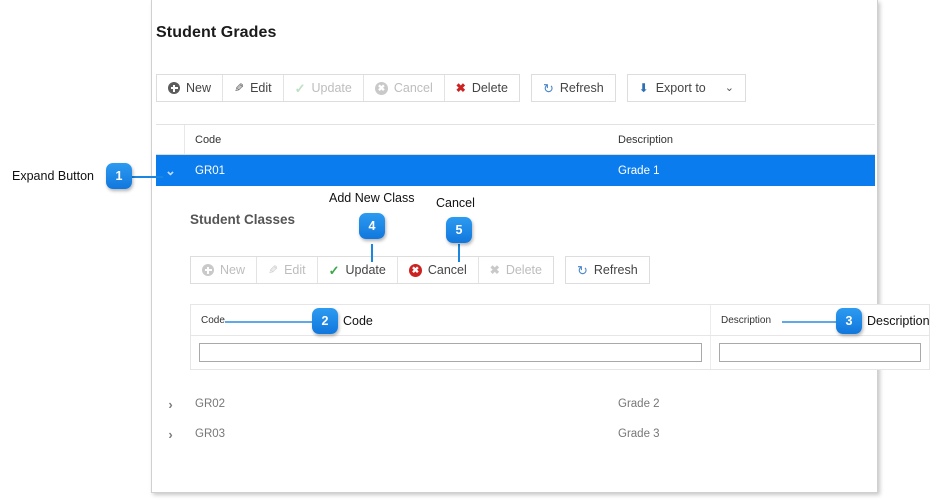 This screenshot has height=500, width=949. I want to click on grades-grid-remaining-rows: › GR02 Grade 2 › GR03 Grade 3, so click(515, 419).